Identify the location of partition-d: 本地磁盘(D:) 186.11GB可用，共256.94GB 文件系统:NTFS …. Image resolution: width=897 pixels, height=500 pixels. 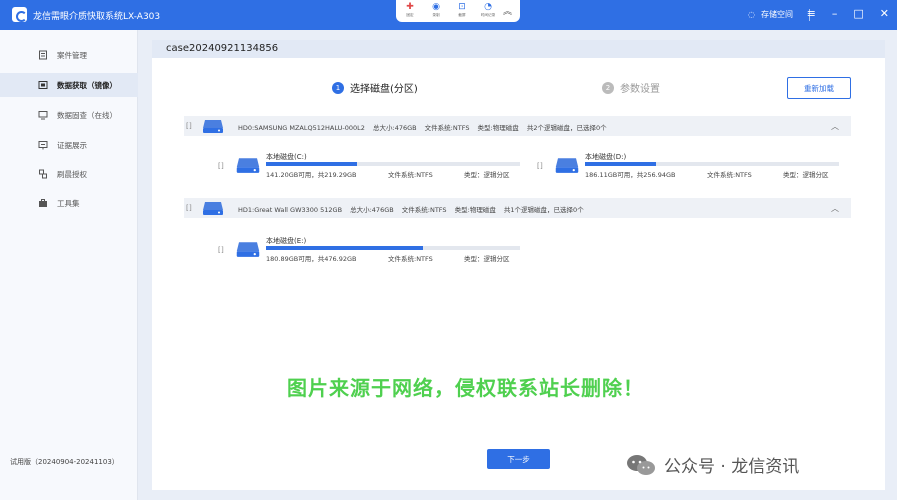
(688, 167).